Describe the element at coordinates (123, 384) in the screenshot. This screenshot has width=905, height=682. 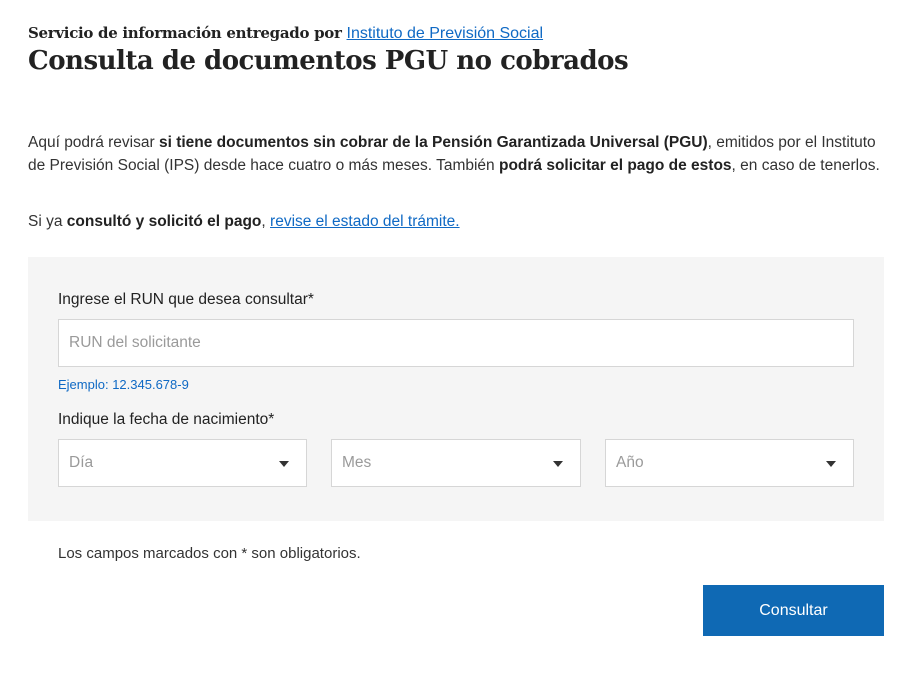
I see `run-example: Ejemplo: 12.345.678-9` at that location.